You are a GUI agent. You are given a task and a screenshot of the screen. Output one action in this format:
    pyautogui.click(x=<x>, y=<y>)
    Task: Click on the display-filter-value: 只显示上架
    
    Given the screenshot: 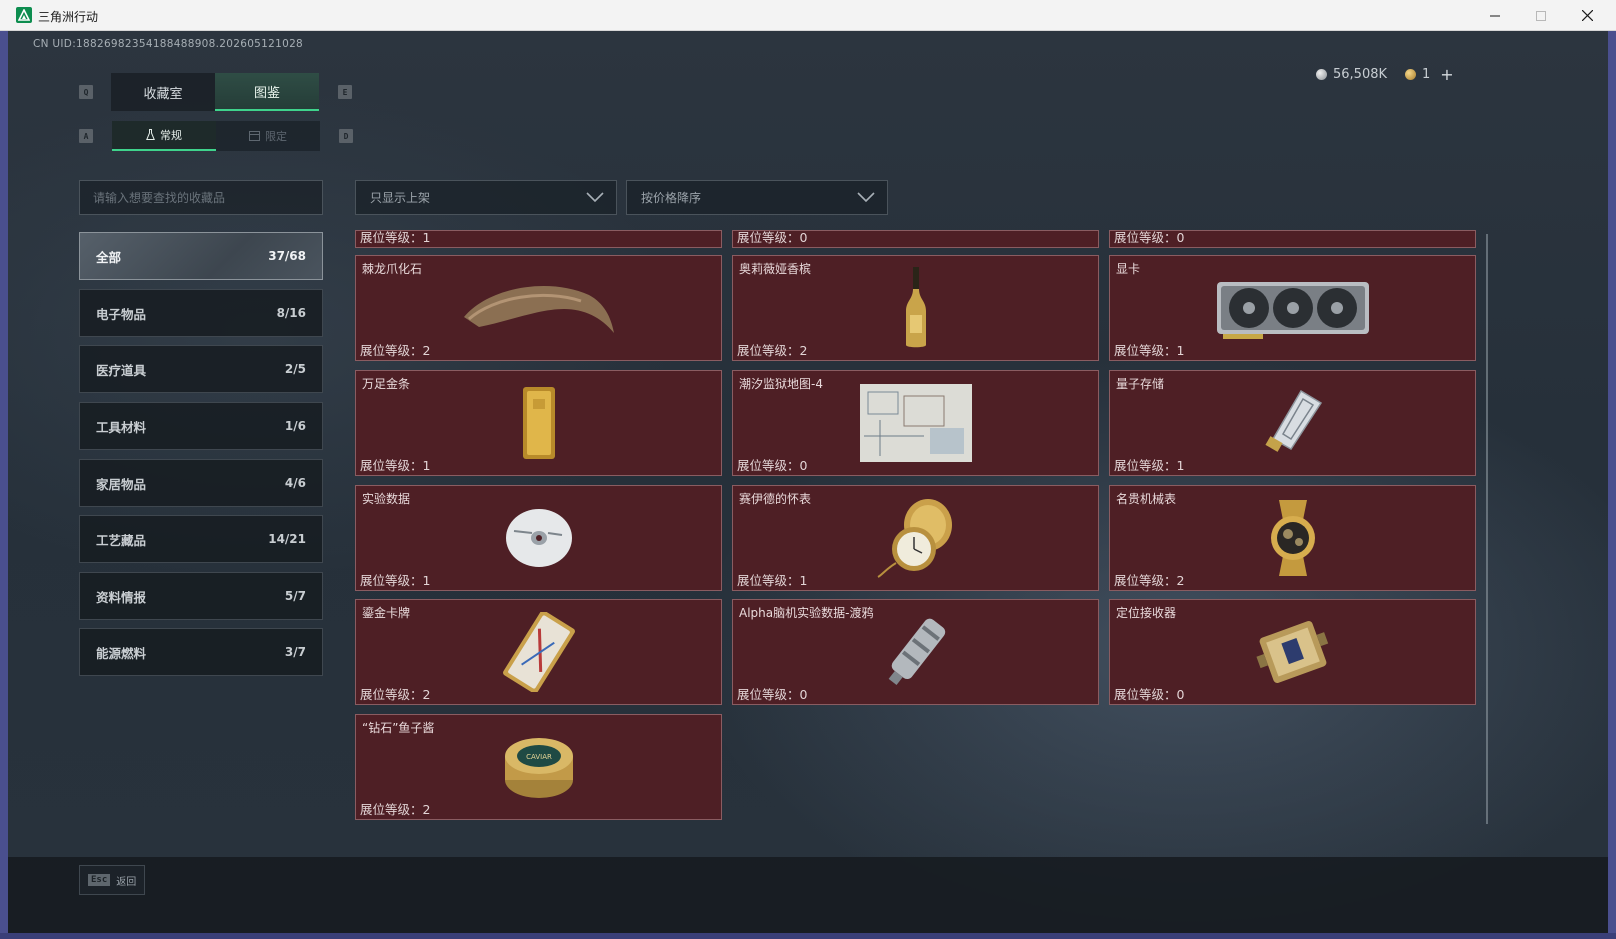 What is the action you would take?
    pyautogui.click(x=400, y=198)
    